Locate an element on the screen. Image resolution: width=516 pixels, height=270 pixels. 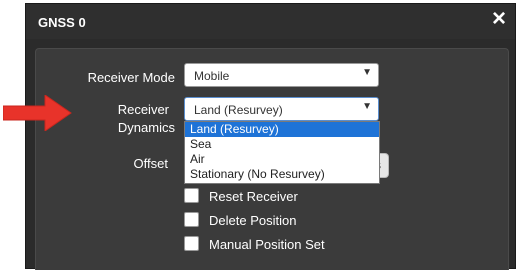
receiver-mode-select: Mobile ▼ is located at coordinates (281, 75).